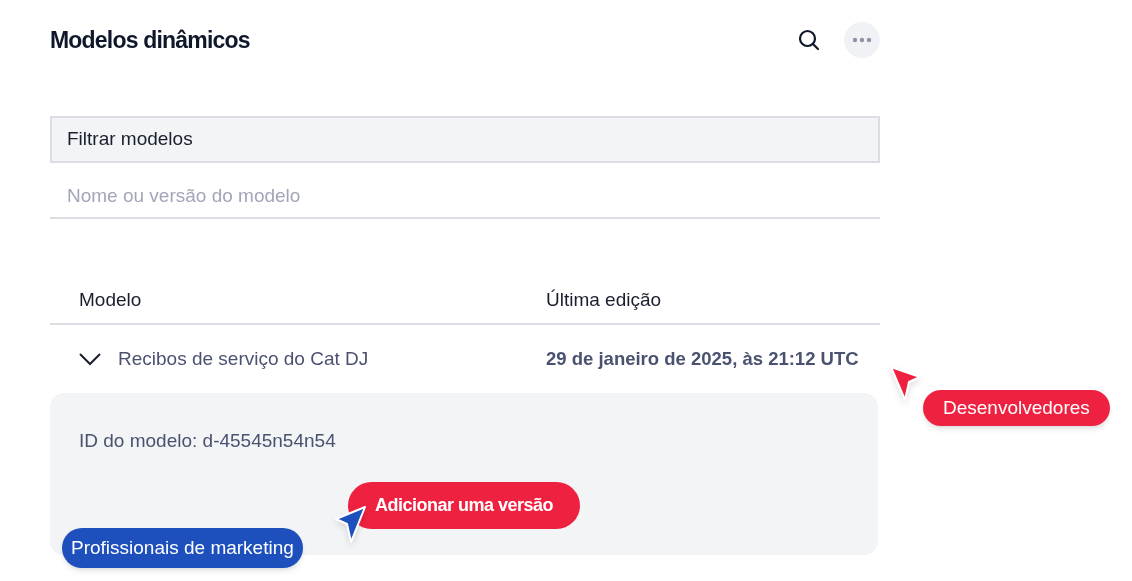 The width and height of the screenshot is (1132, 581). Describe the element at coordinates (130, 139) in the screenshot. I see `filter-label: Filtrar modelos` at that location.